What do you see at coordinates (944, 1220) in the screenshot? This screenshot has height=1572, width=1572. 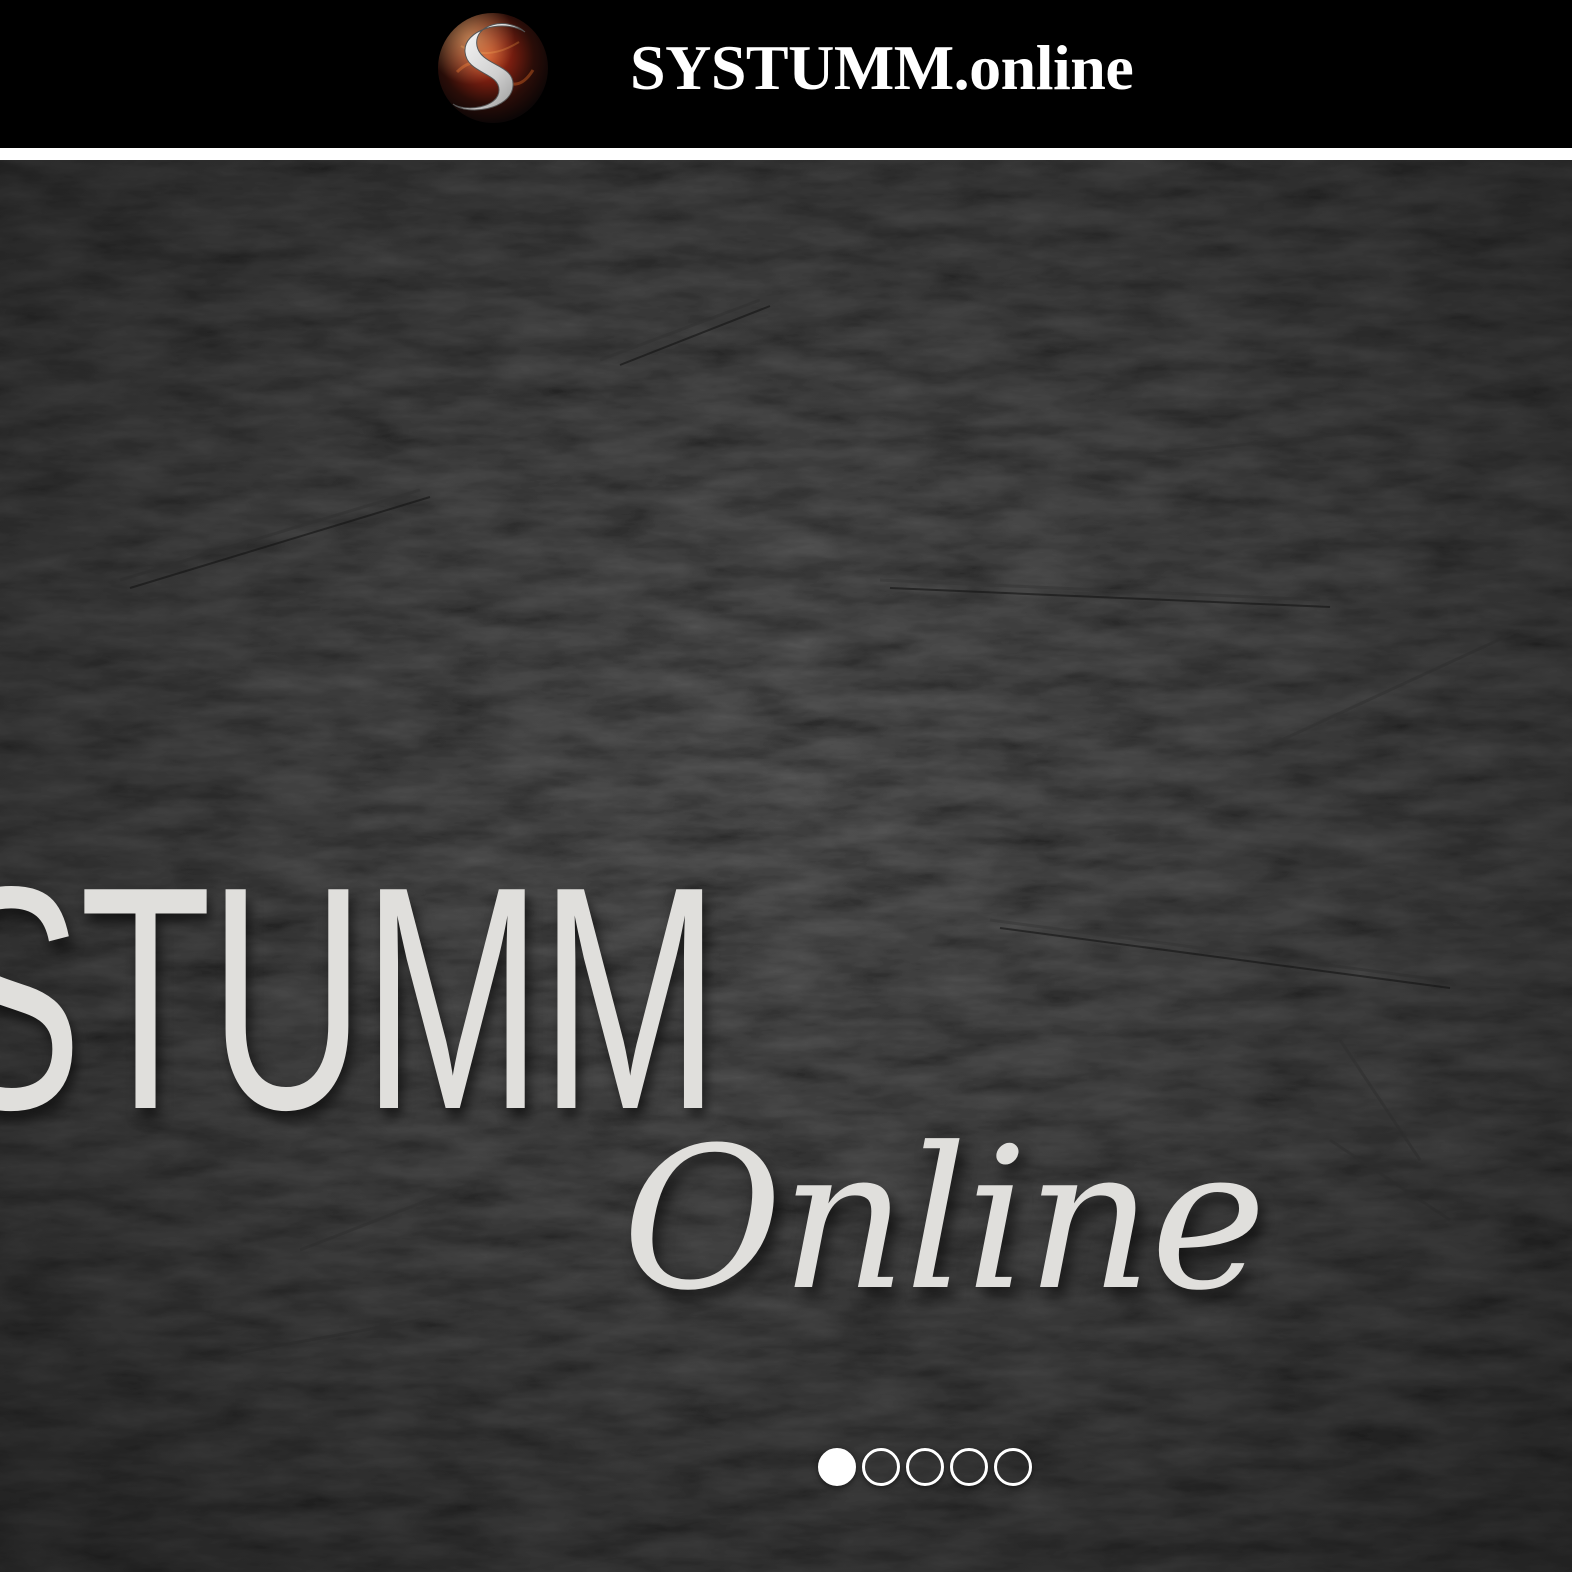 I see `slide-script-text: Online` at bounding box center [944, 1220].